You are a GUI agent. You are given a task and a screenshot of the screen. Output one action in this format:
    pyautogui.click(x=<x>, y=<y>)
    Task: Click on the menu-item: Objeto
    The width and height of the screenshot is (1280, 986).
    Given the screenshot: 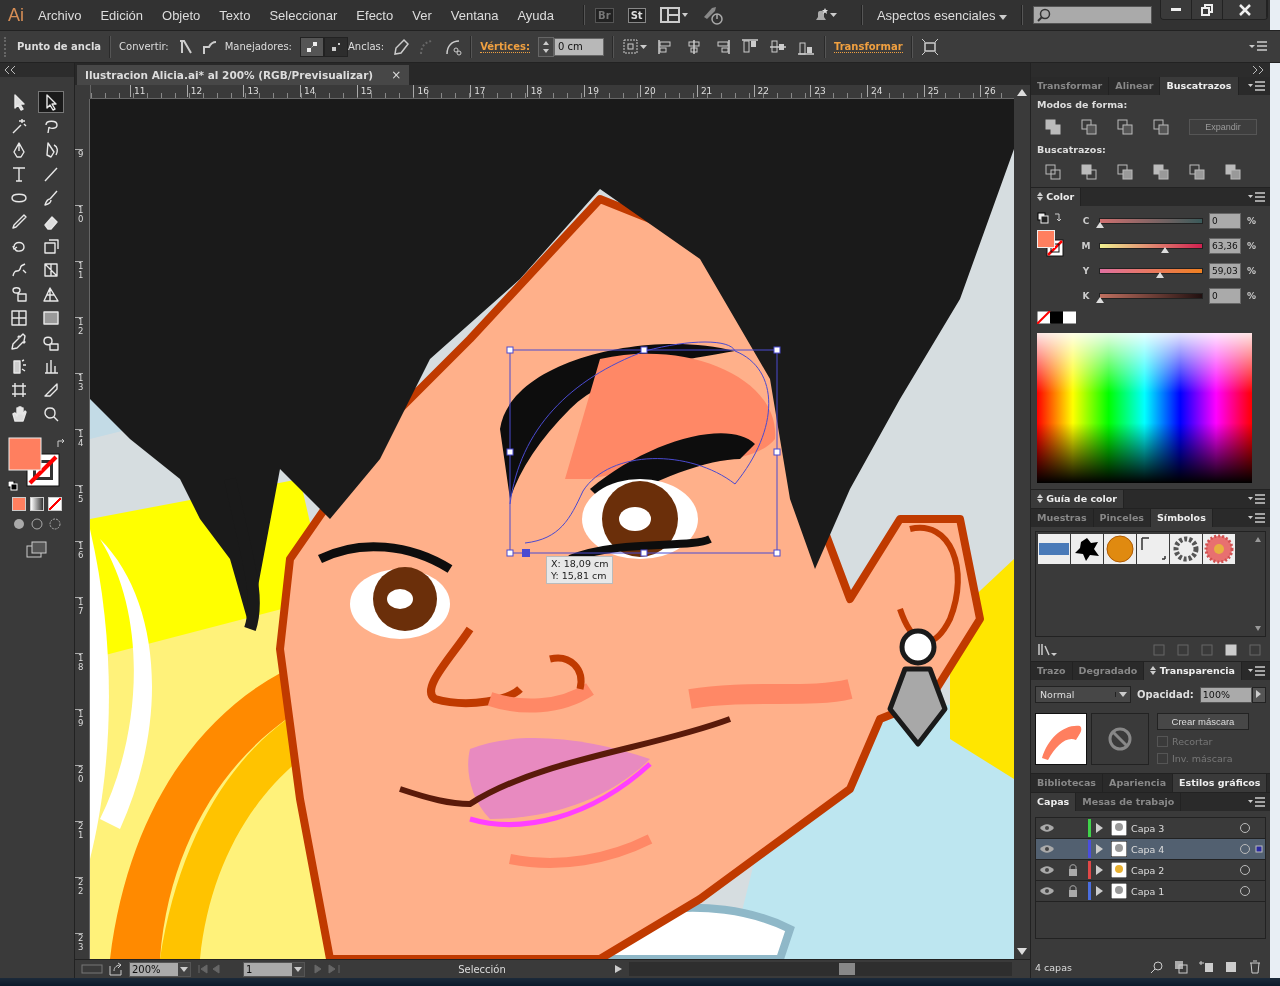 What is the action you would take?
    pyautogui.click(x=181, y=15)
    